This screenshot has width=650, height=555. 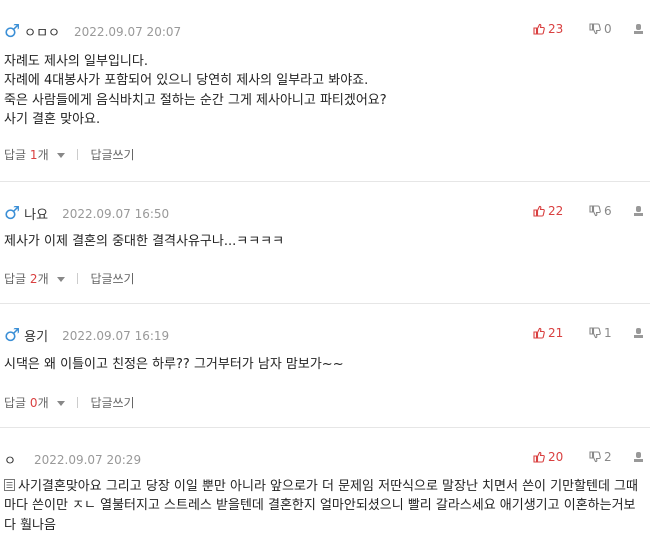 What do you see at coordinates (128, 31) in the screenshot?
I see `comment-date: 2022.09.07 20:07` at bounding box center [128, 31].